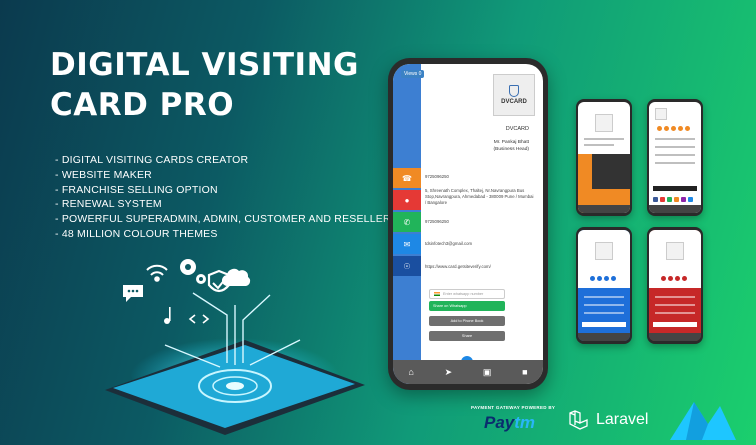 The width and height of the screenshot is (756, 445). I want to click on logo-text: DVCARD, so click(514, 102).